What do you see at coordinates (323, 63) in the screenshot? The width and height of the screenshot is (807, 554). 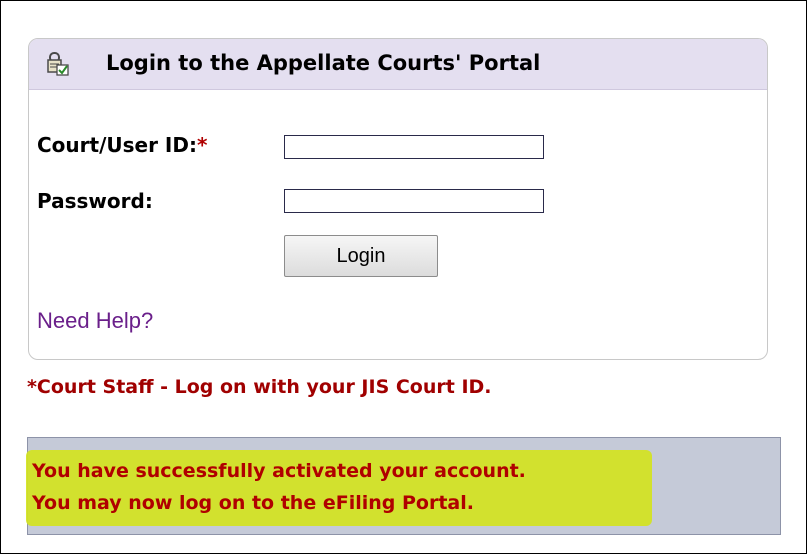 I see `login-panel-title: Login to the Appellate Courts' Portal` at bounding box center [323, 63].